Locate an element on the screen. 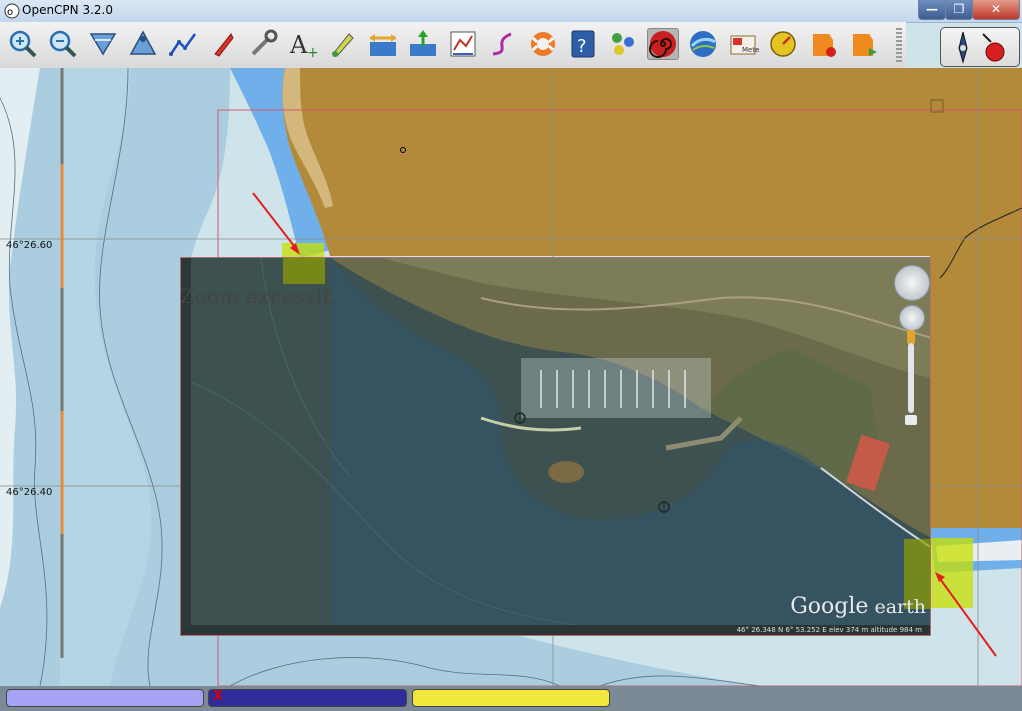 The width and height of the screenshot is (1022, 711). app-icon: o is located at coordinates (12, 11).